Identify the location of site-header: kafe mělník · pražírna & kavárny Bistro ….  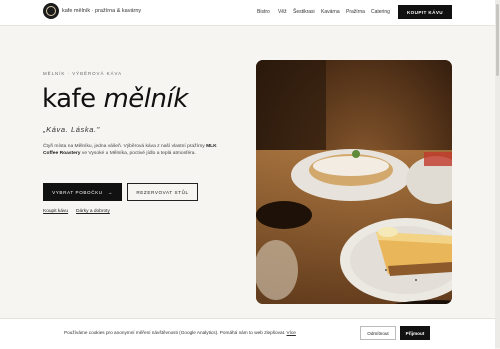
(250, 13).